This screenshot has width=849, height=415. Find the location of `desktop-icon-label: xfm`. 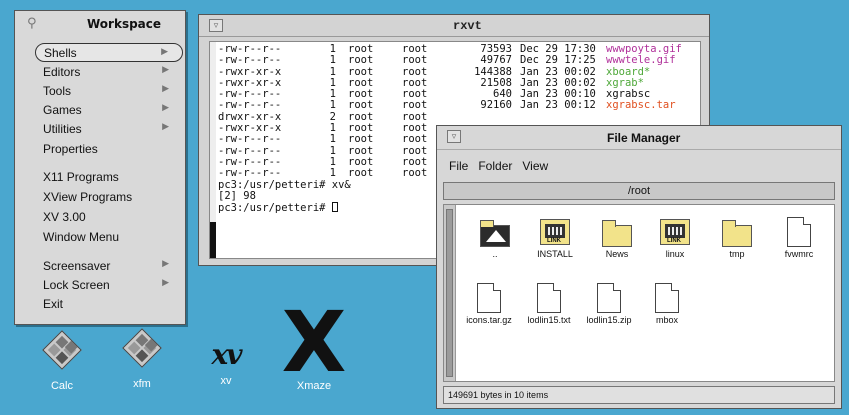

desktop-icon-label: xfm is located at coordinates (142, 384).